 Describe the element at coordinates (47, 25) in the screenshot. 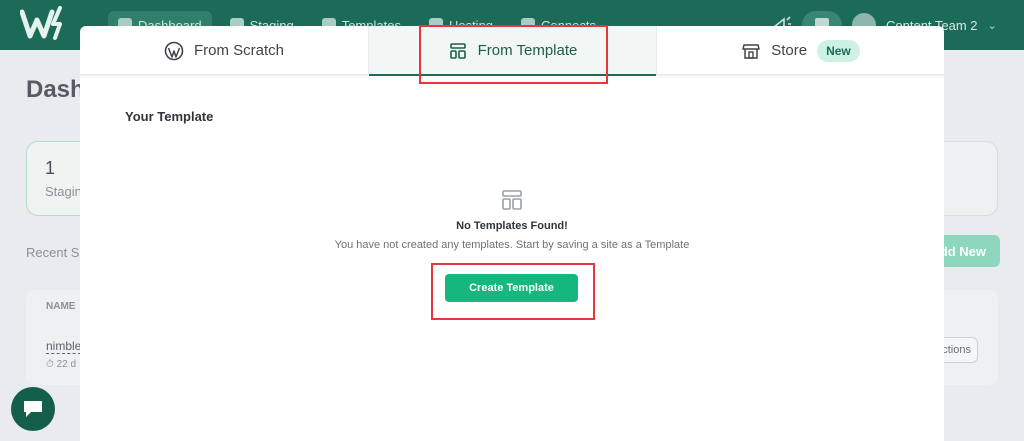

I see `logo-icon` at that location.